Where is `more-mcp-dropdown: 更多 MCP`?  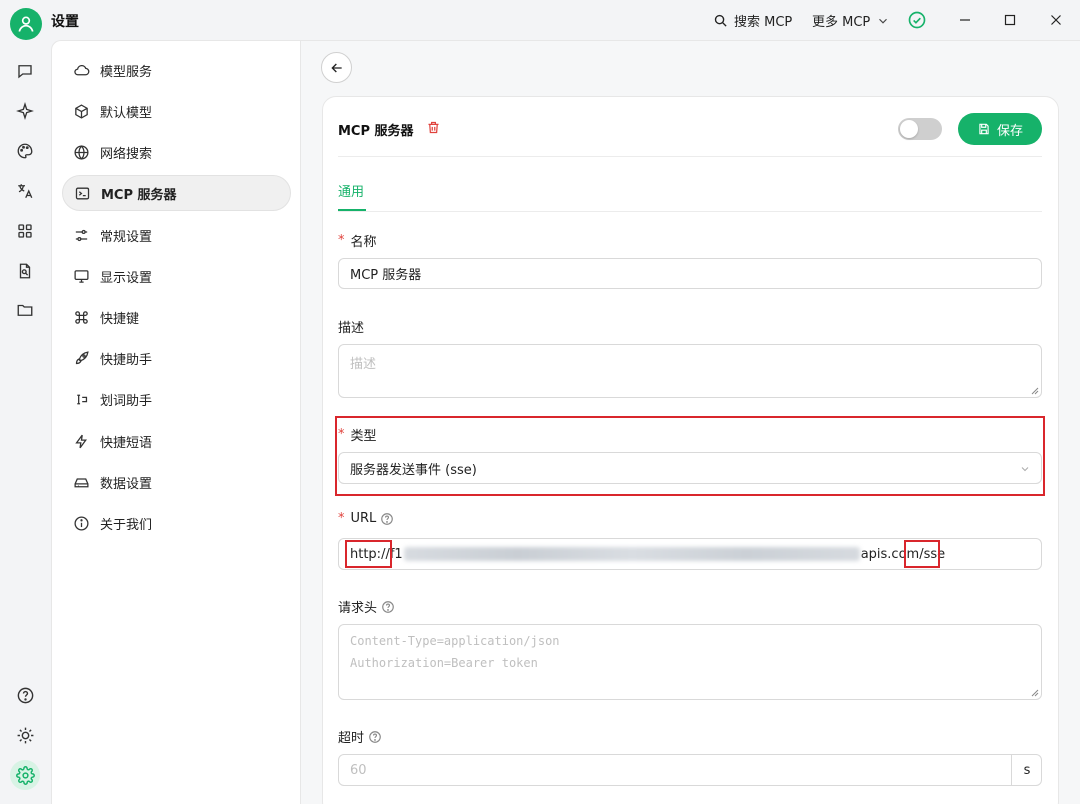 more-mcp-dropdown: 更多 MCP is located at coordinates (851, 20).